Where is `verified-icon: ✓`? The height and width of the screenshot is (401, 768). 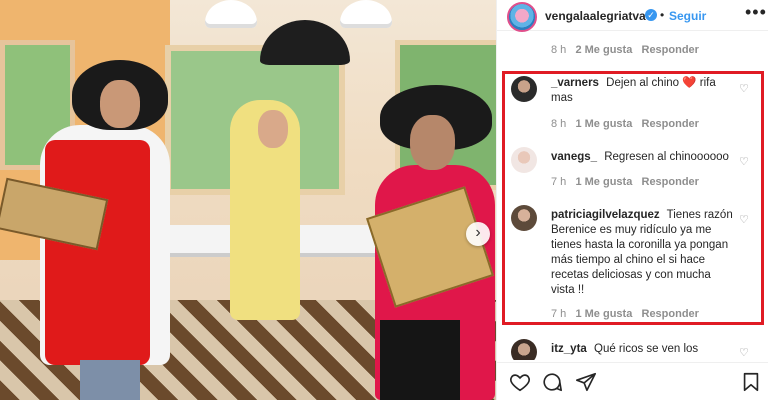
verified-icon: ✓ is located at coordinates (651, 15).